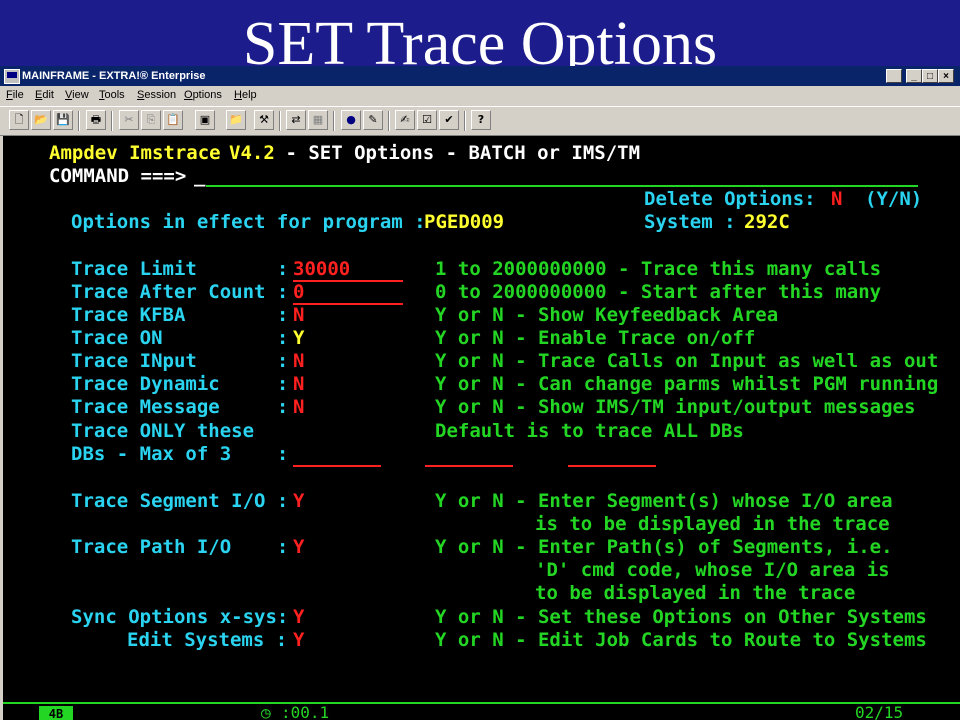  I want to click on tools-icon: ⚒, so click(264, 120).